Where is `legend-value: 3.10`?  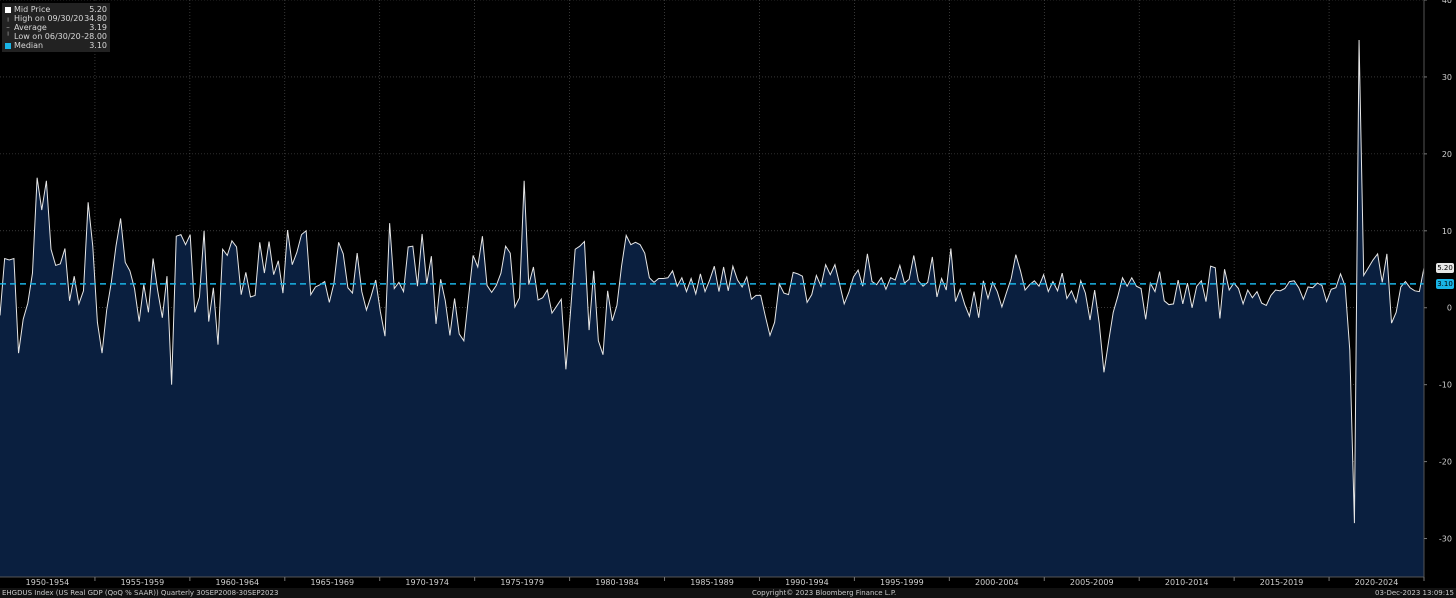
legend-value: 3.10 is located at coordinates (98, 45).